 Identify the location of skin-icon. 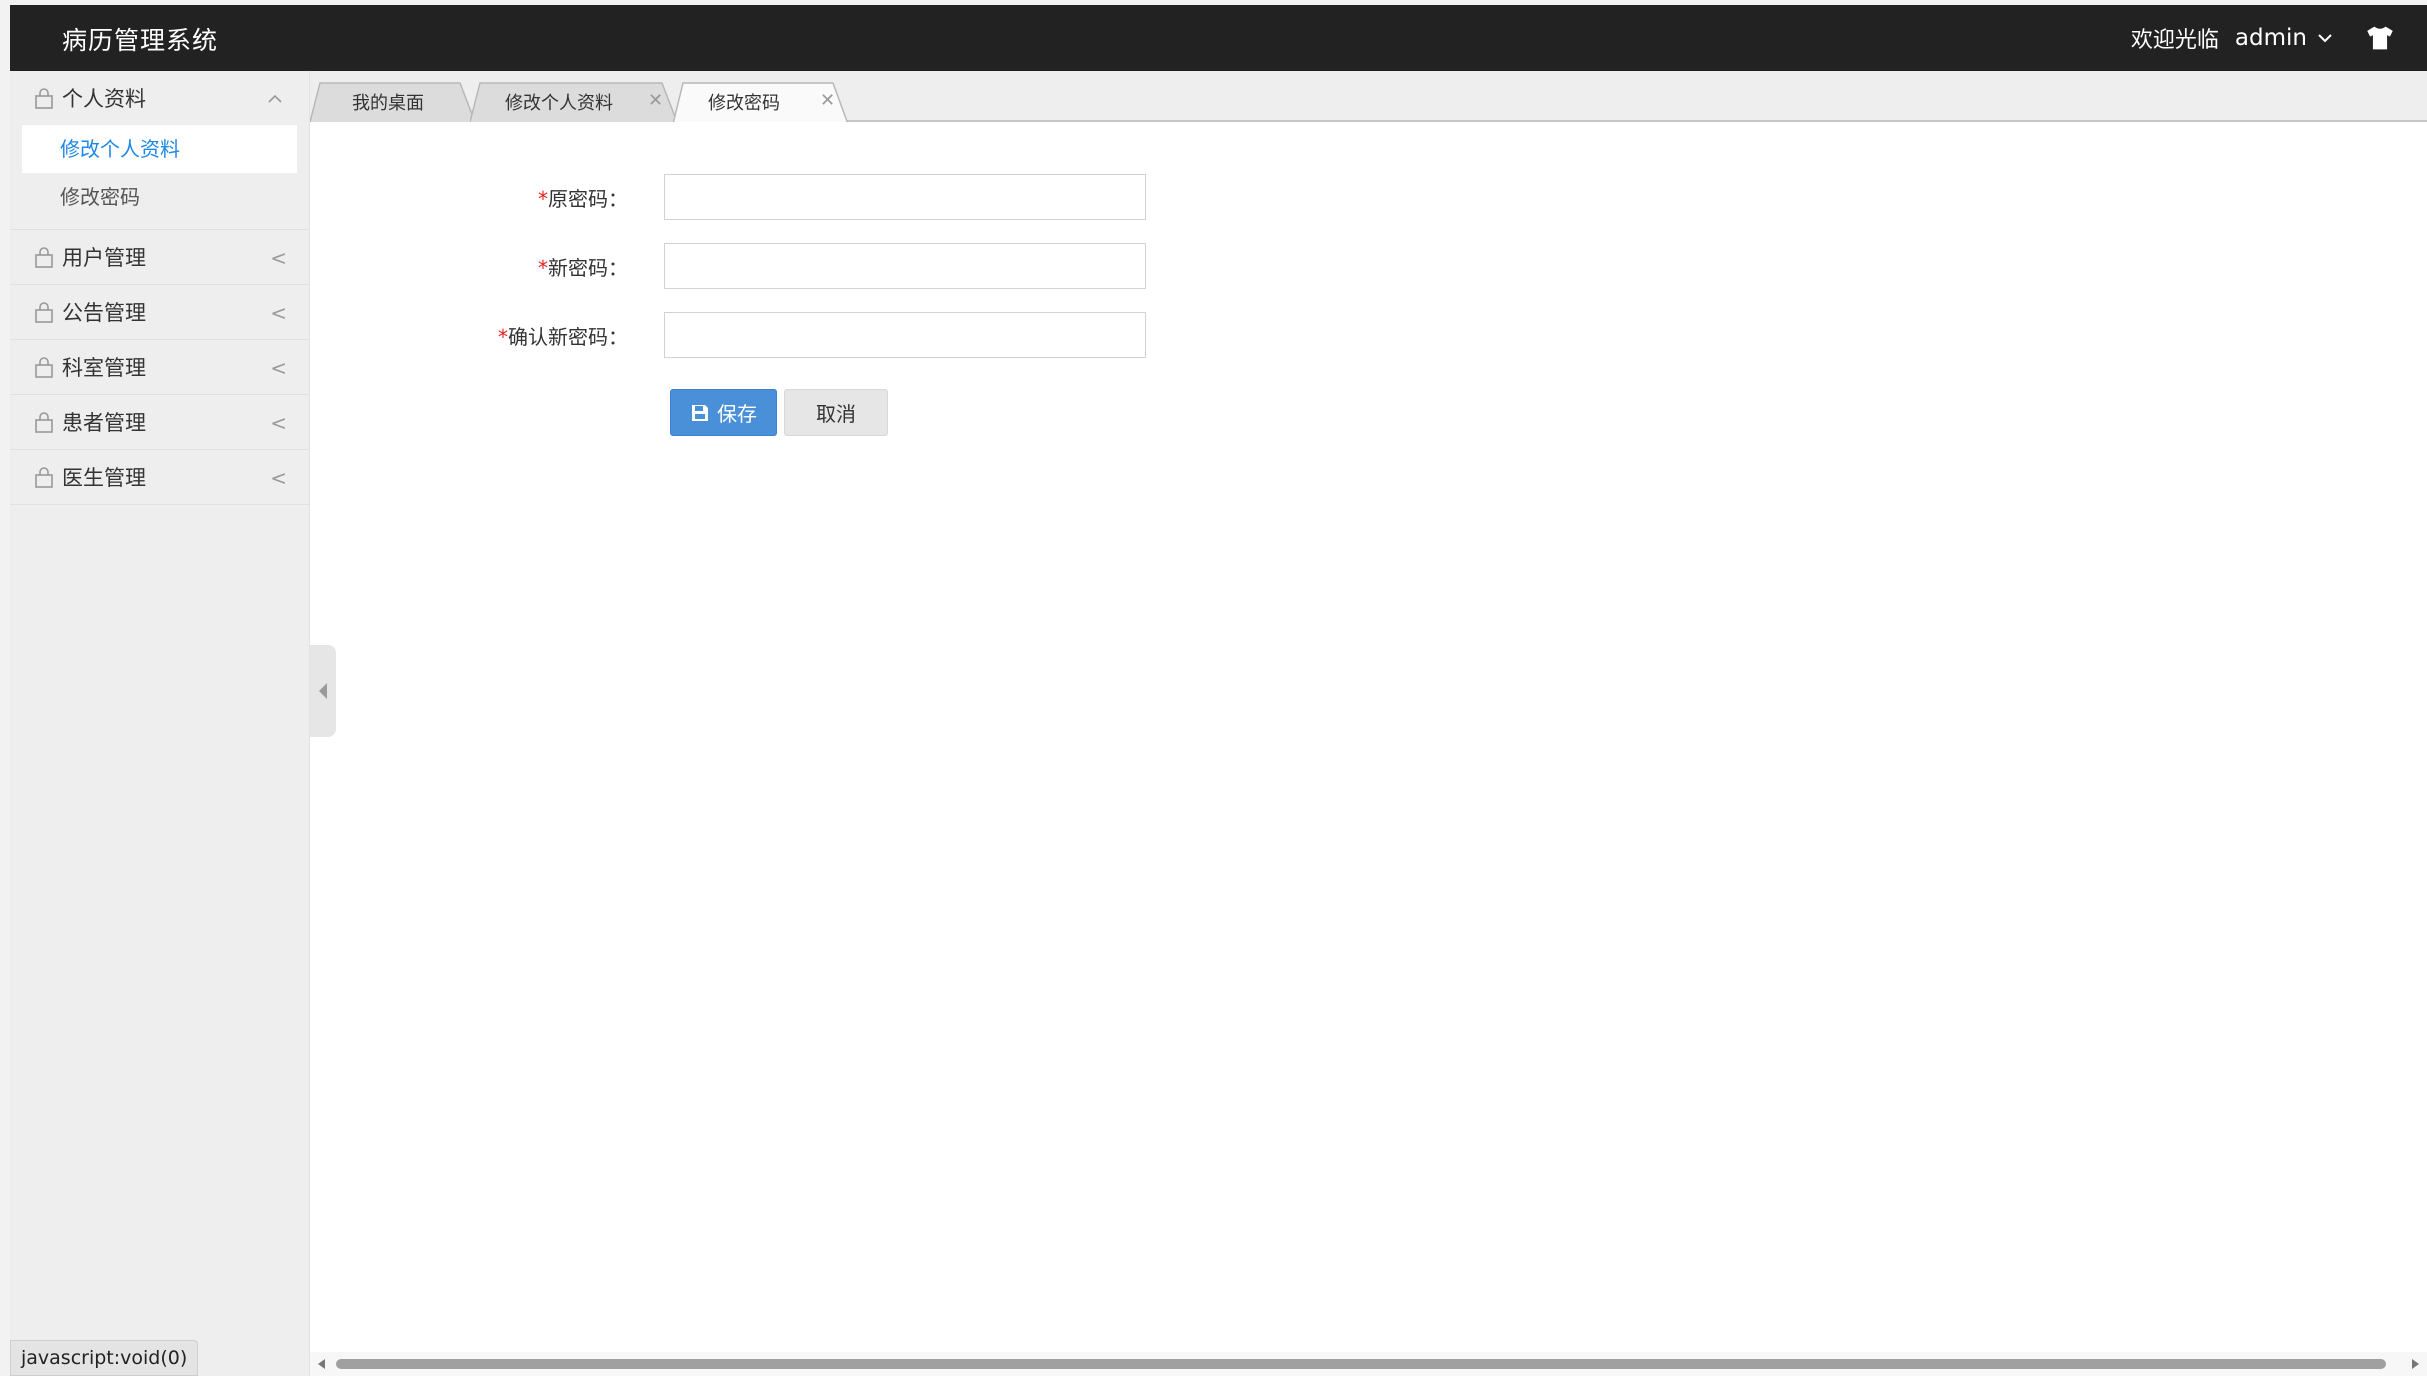
(2380, 38).